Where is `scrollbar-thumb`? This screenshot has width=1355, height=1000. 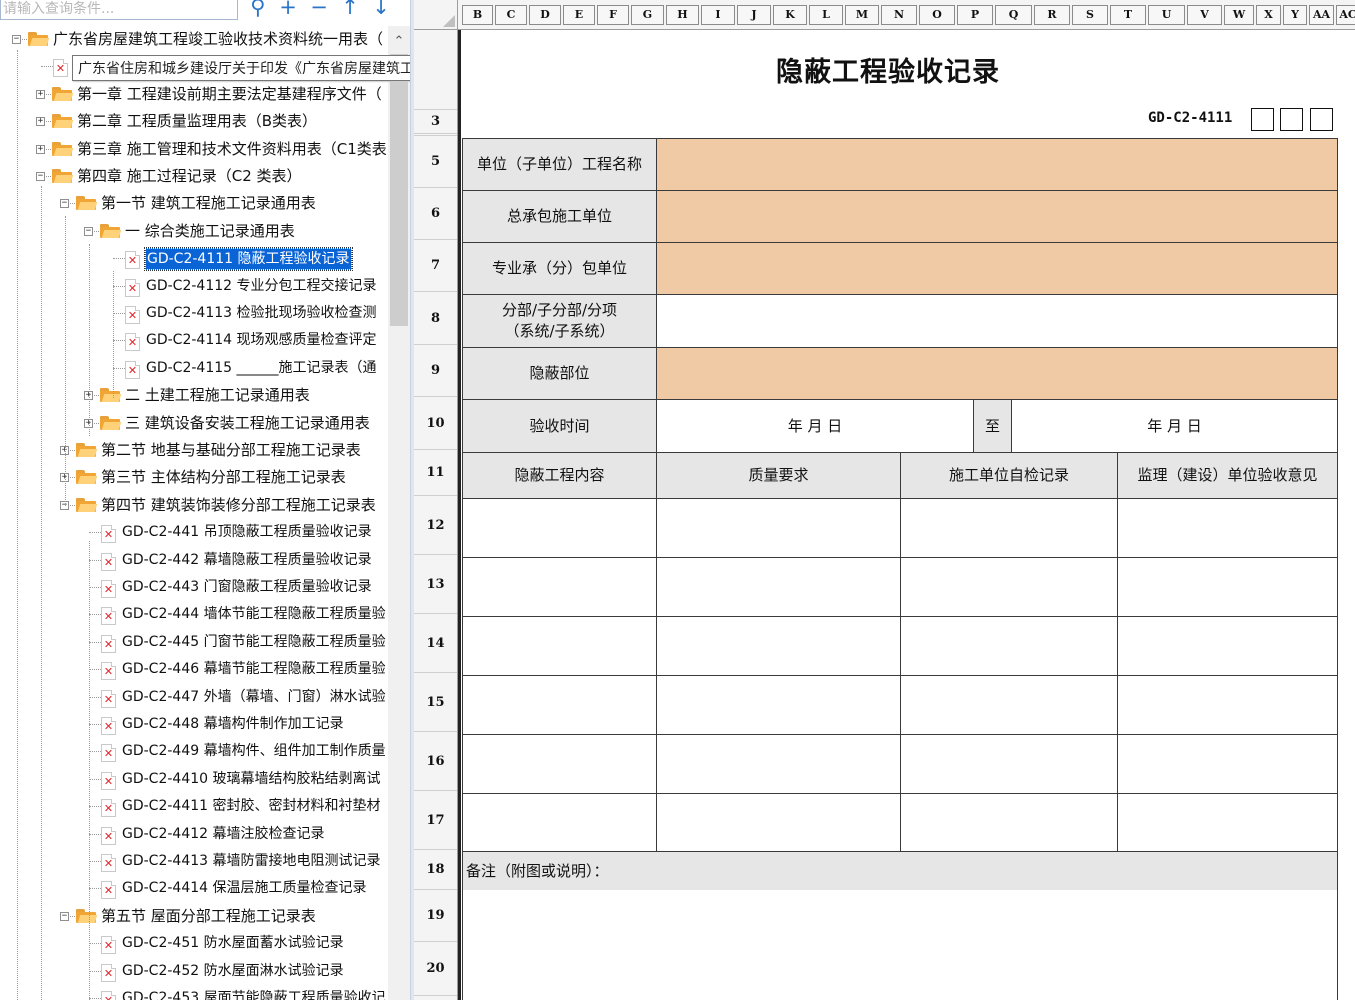 scrollbar-thumb is located at coordinates (399, 190).